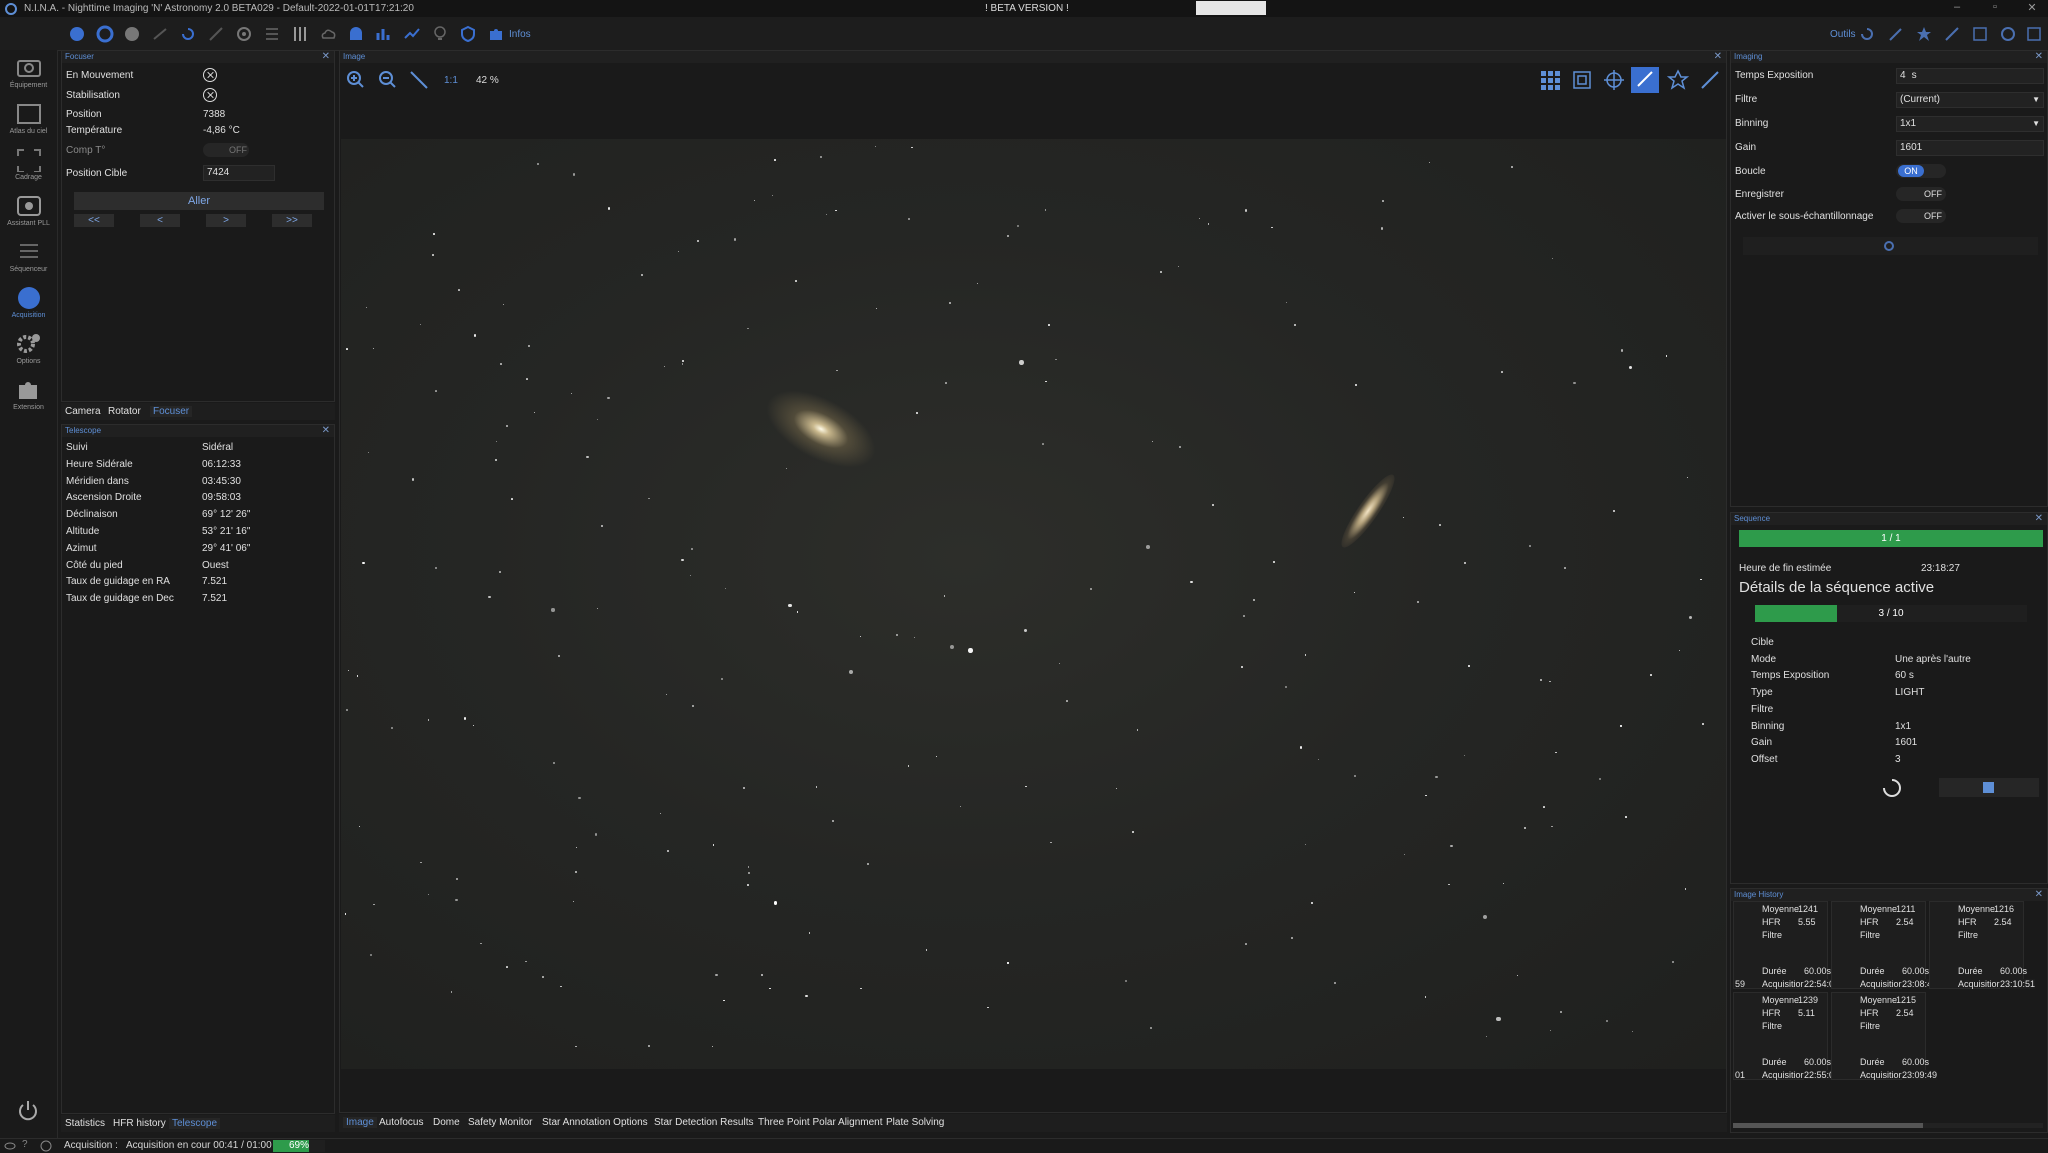  What do you see at coordinates (1970, 148) in the screenshot?
I see `gain-input: 1601` at bounding box center [1970, 148].